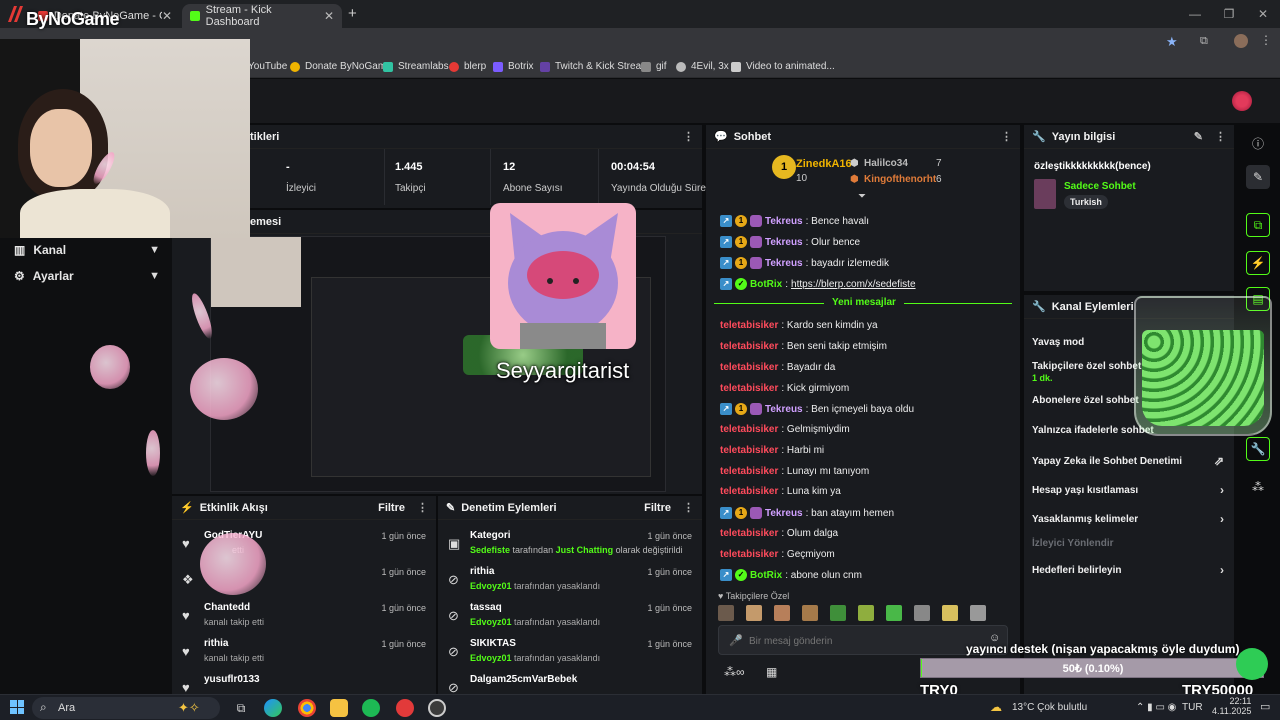 Image resolution: width=1280 pixels, height=720 pixels. Describe the element at coordinates (1242, 101) in the screenshot. I see `user-avatar` at that location.